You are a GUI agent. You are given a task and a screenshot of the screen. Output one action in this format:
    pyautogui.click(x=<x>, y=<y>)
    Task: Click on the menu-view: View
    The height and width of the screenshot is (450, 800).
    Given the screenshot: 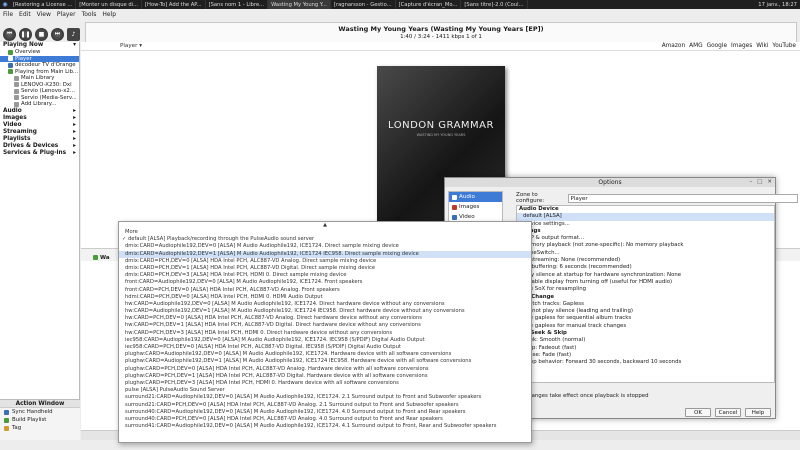 What is the action you would take?
    pyautogui.click(x=44, y=14)
    